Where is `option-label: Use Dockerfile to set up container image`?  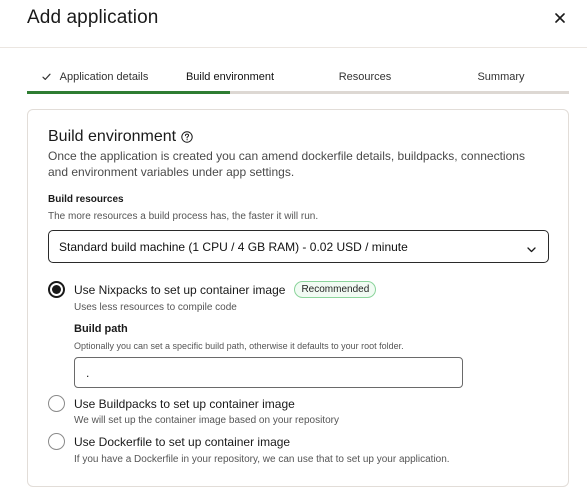 option-label: Use Dockerfile to set up container image is located at coordinates (182, 441).